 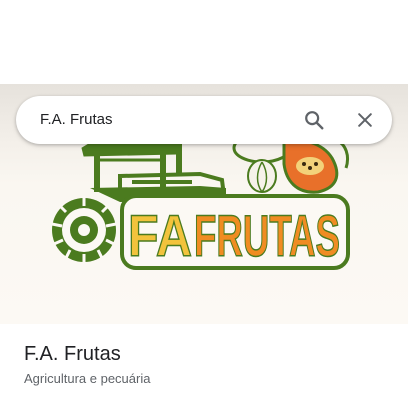 I want to click on logo-banner: FA FRUTAS, so click(x=235, y=232).